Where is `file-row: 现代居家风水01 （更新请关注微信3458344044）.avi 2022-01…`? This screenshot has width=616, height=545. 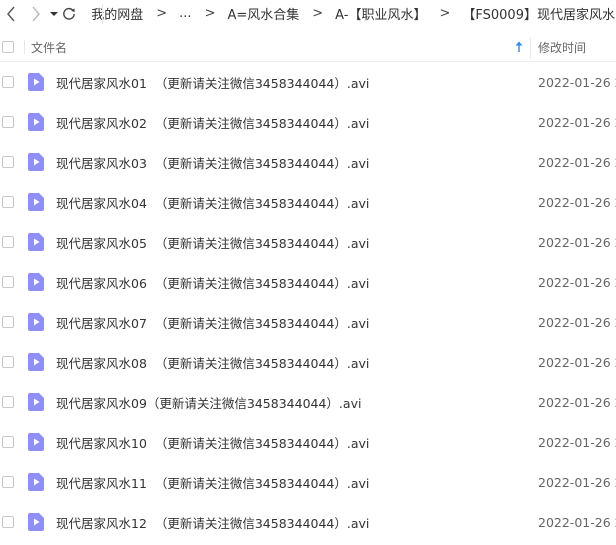
file-row: 现代居家风水01 （更新请关注微信3458344044）.avi 2022-01… is located at coordinates (308, 82).